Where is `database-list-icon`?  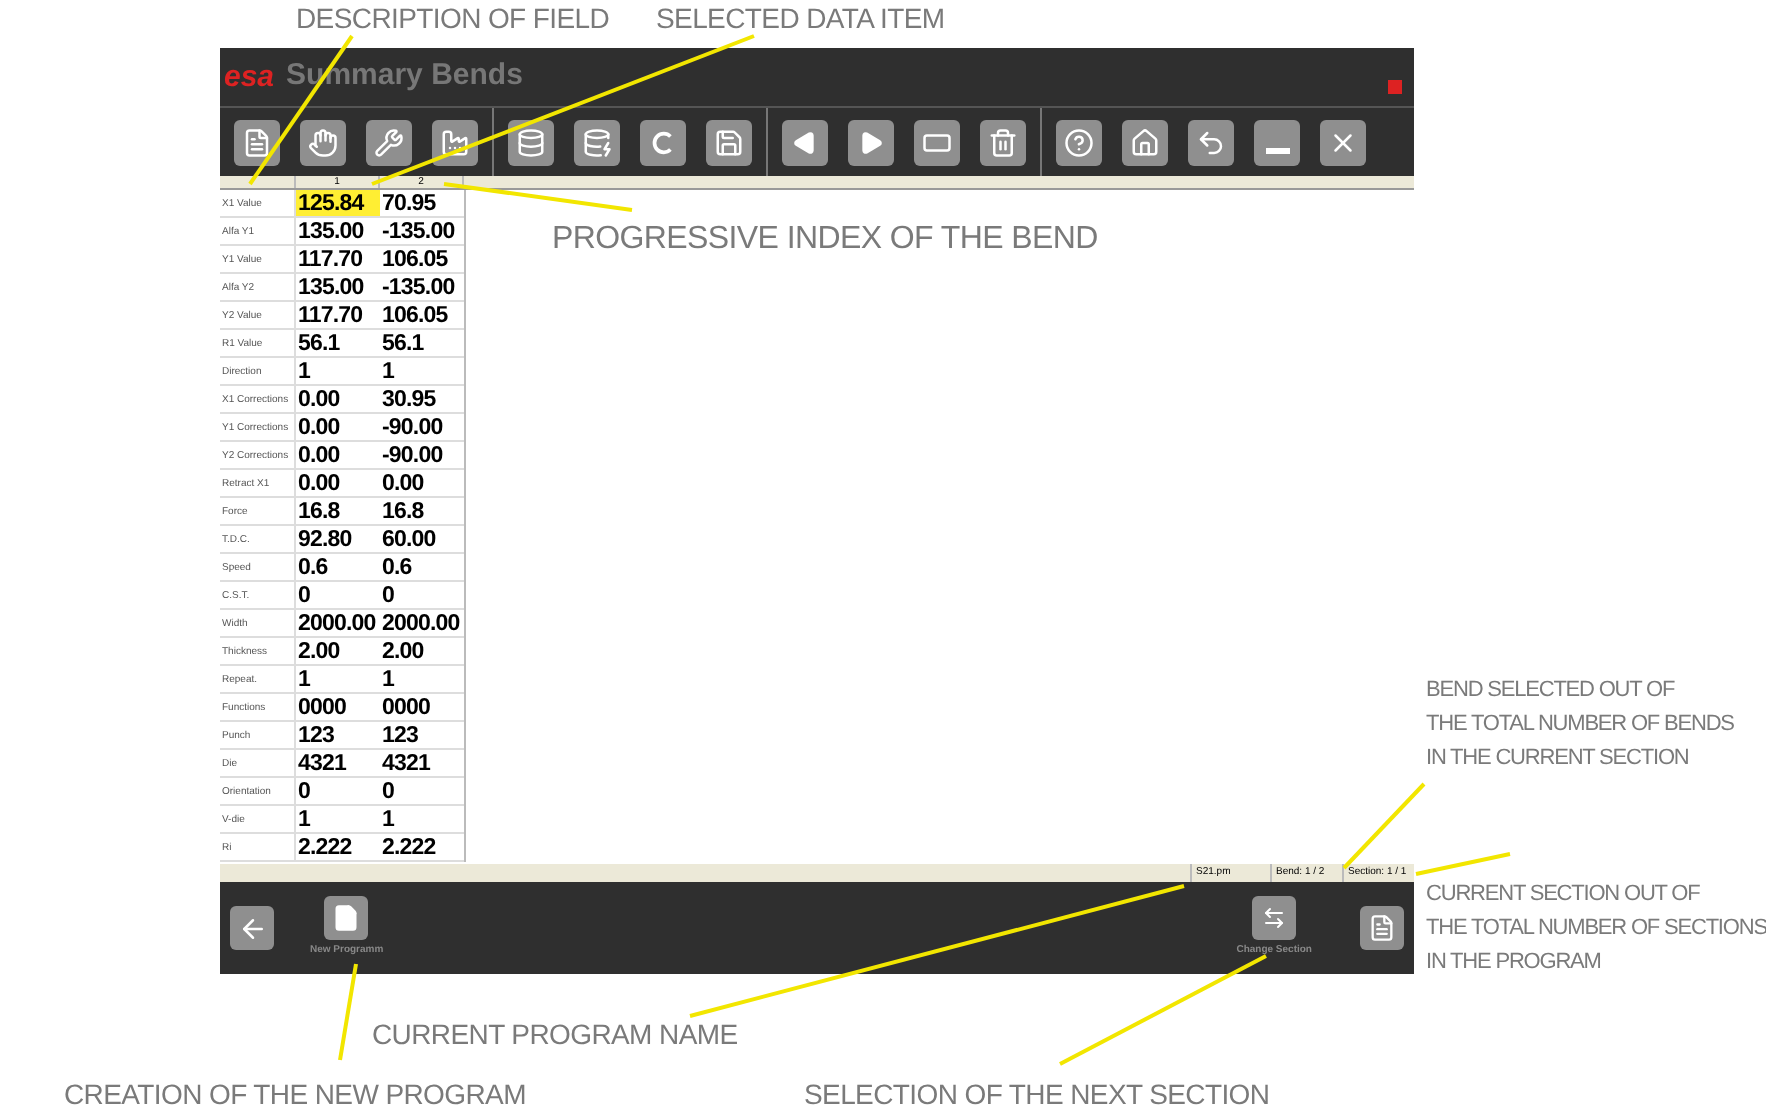
database-list-icon is located at coordinates (531, 142).